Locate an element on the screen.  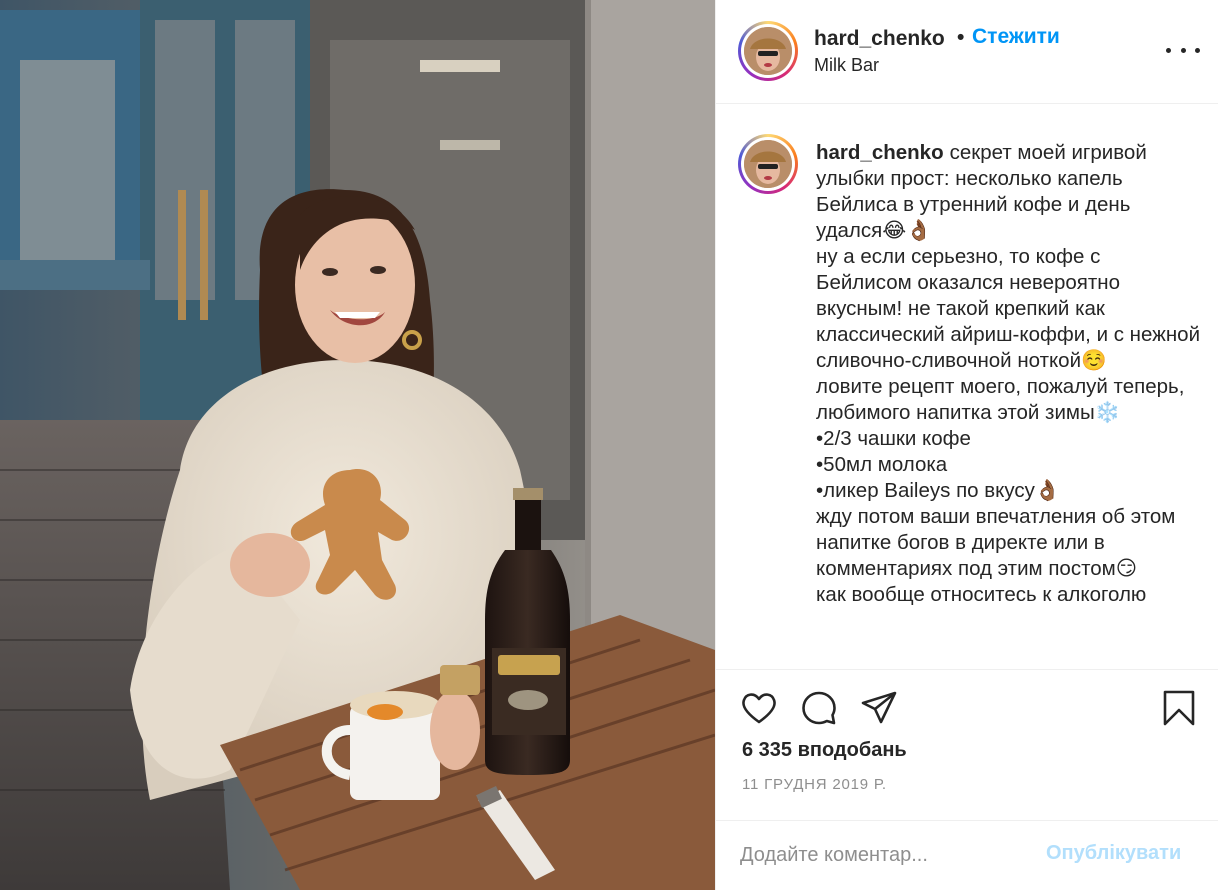
header-avatar-border is located at coordinates (768, 51).